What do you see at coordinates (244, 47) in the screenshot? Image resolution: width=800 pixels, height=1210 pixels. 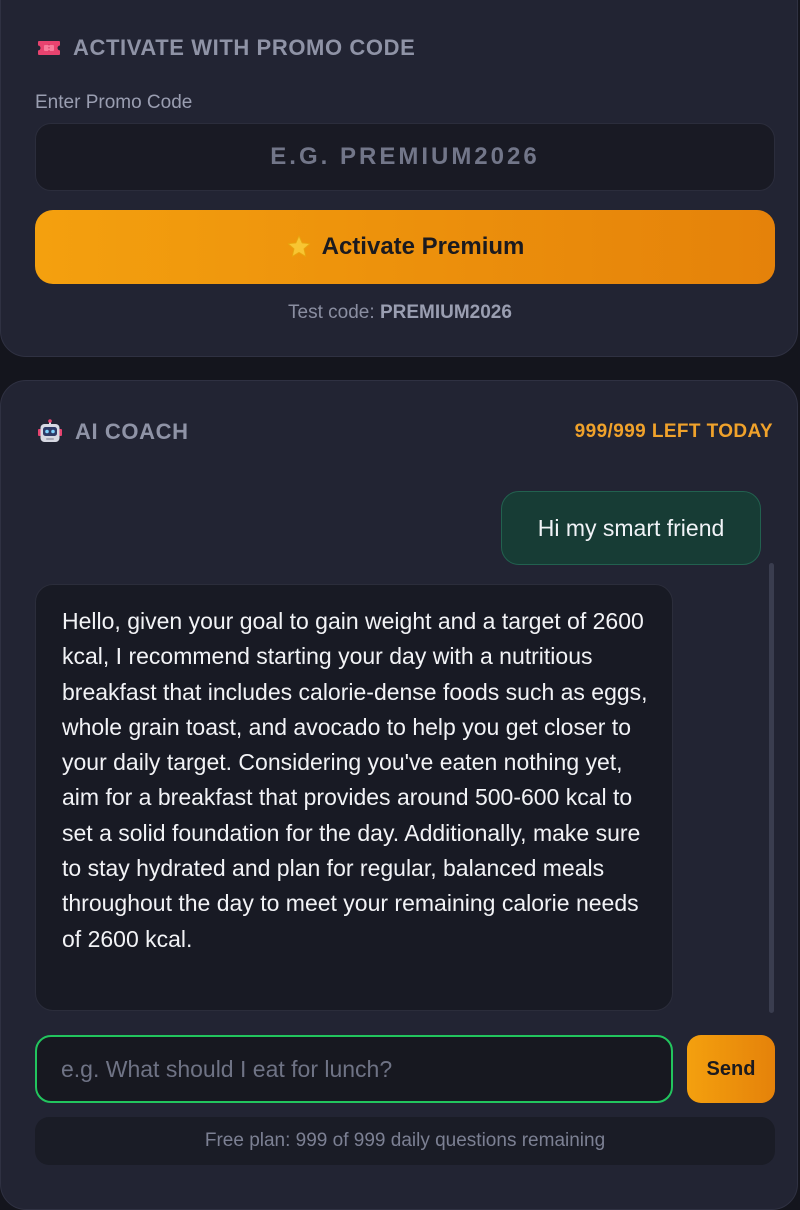 I see `promo-title: Activate with Promo Code` at bounding box center [244, 47].